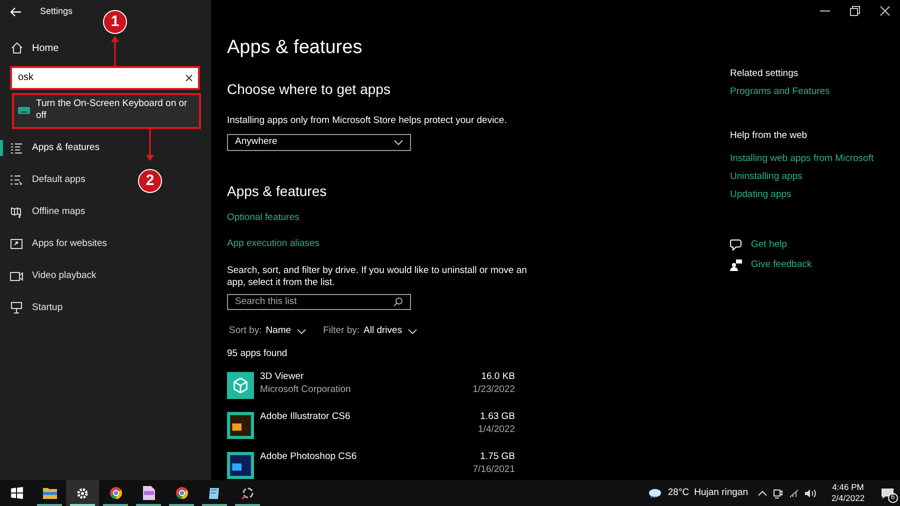  I want to click on section-heading: Choose where to get apps, so click(309, 89).